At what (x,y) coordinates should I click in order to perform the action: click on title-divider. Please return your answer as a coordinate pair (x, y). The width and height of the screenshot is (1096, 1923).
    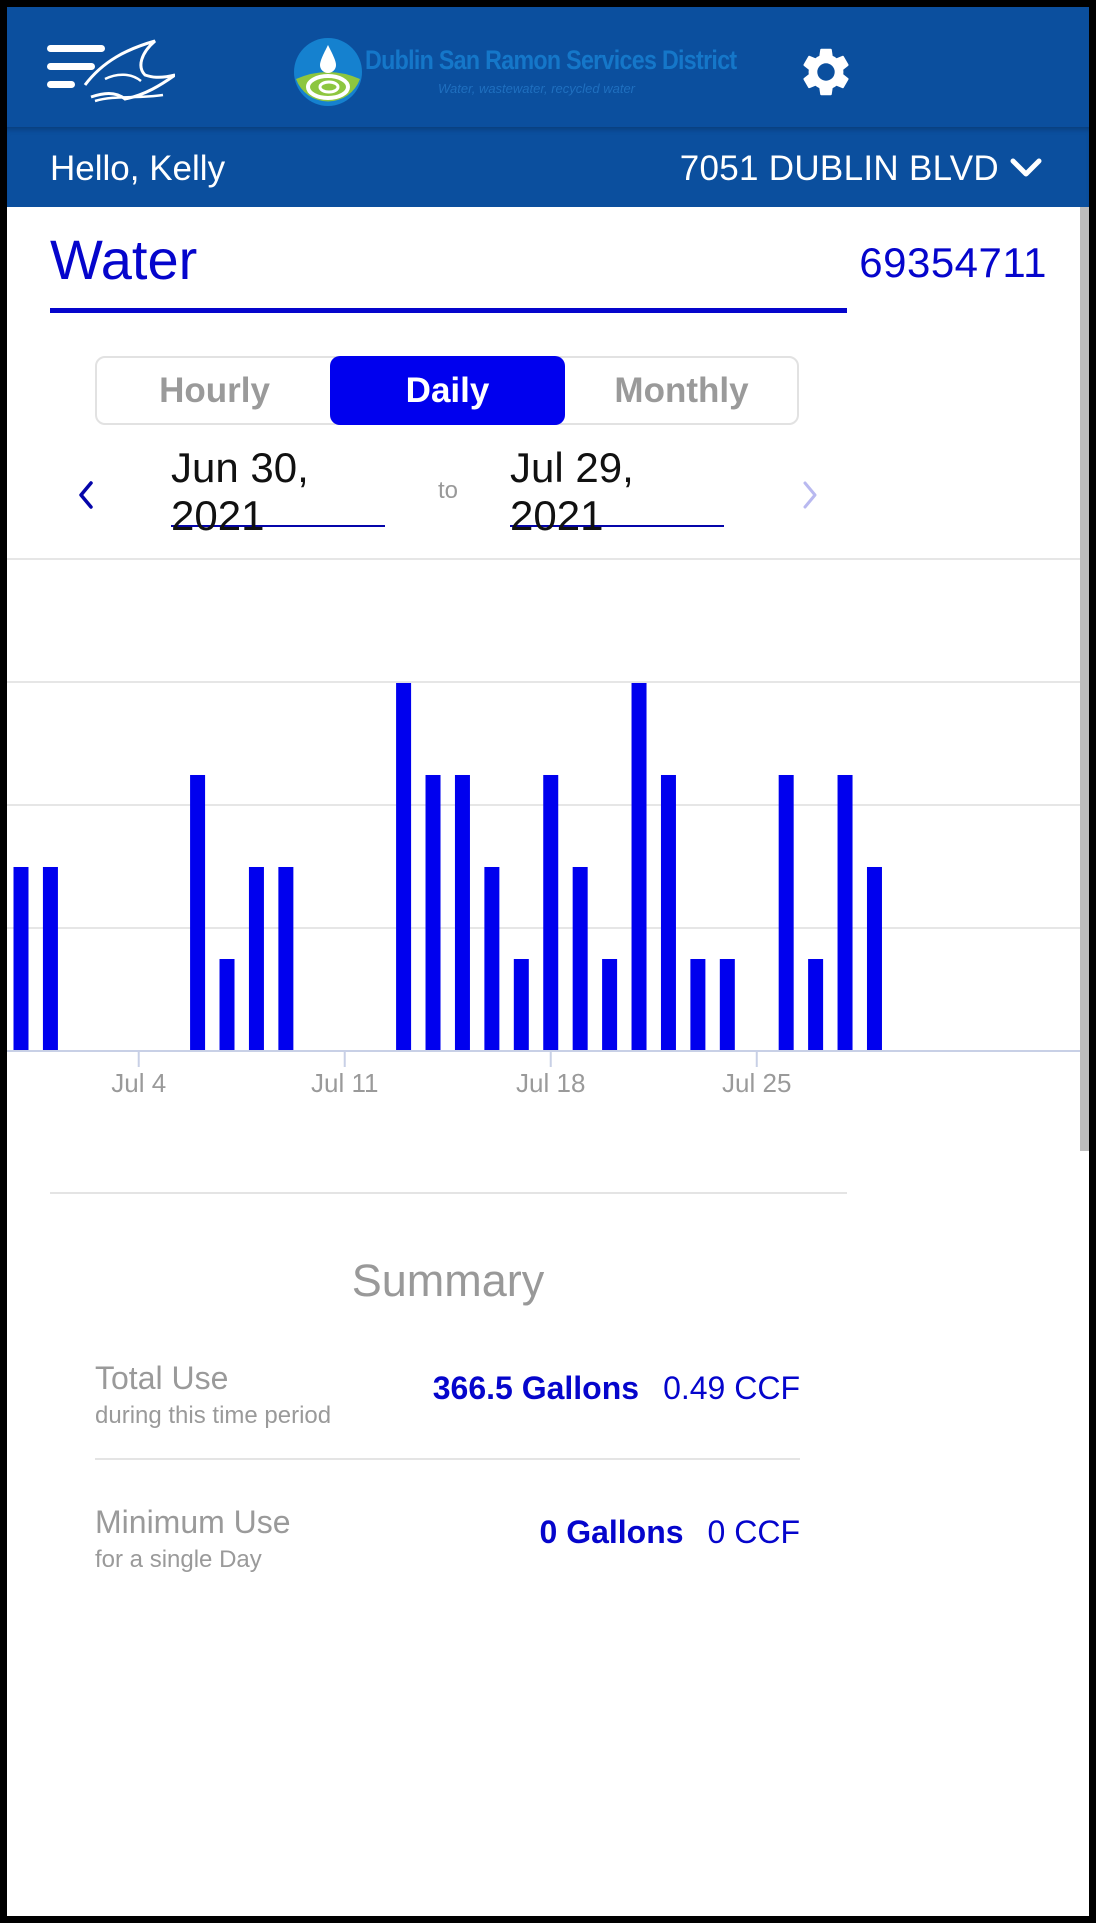
    Looking at the image, I should click on (448, 310).